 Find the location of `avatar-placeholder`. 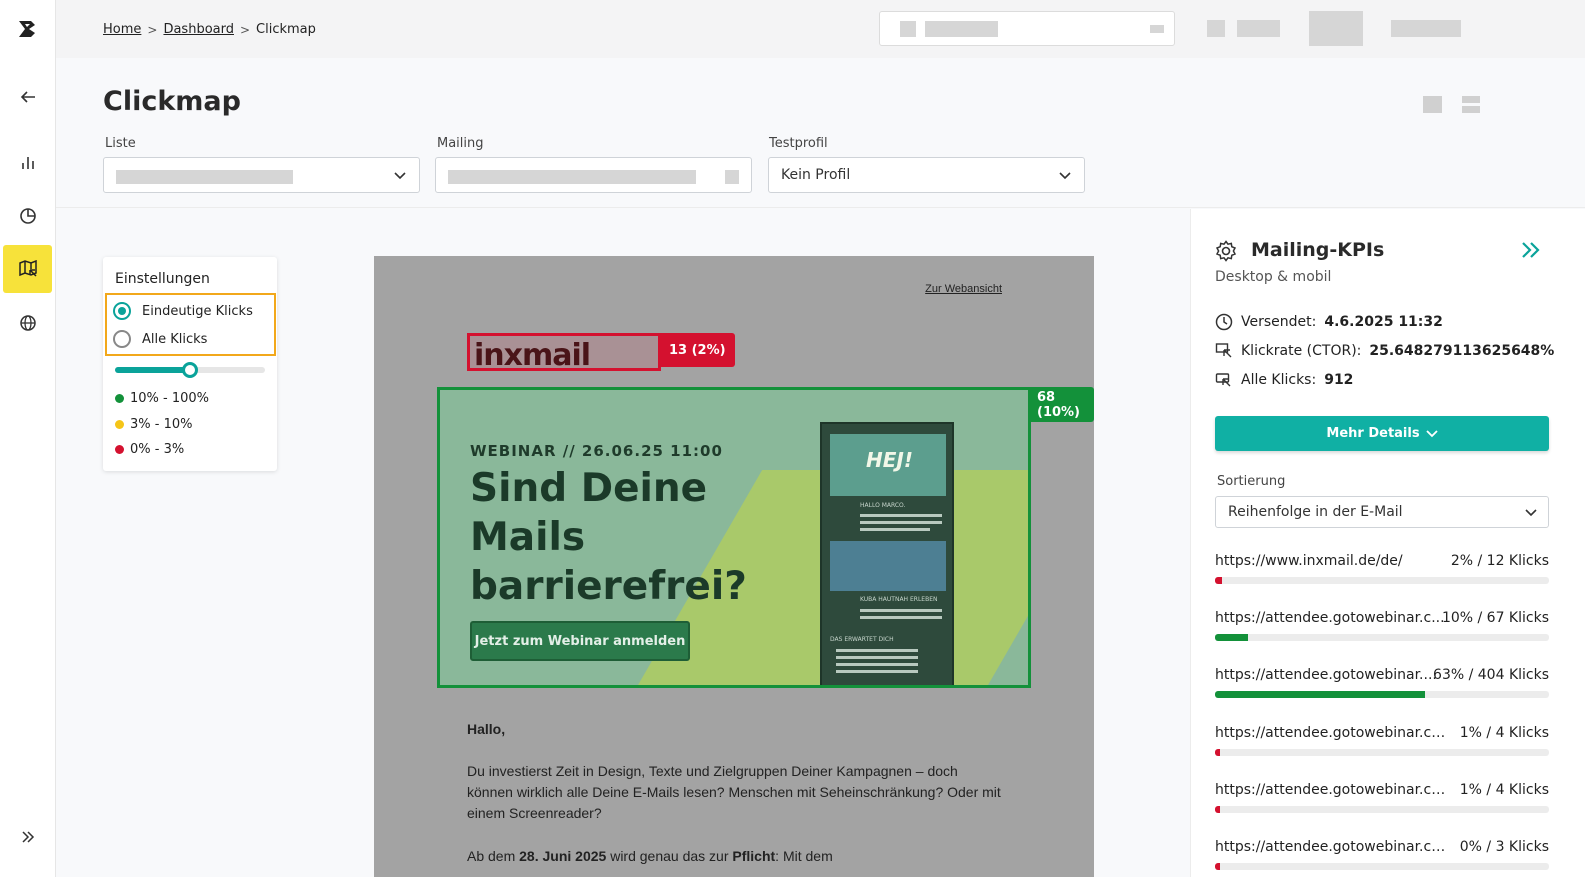

avatar-placeholder is located at coordinates (1336, 28).